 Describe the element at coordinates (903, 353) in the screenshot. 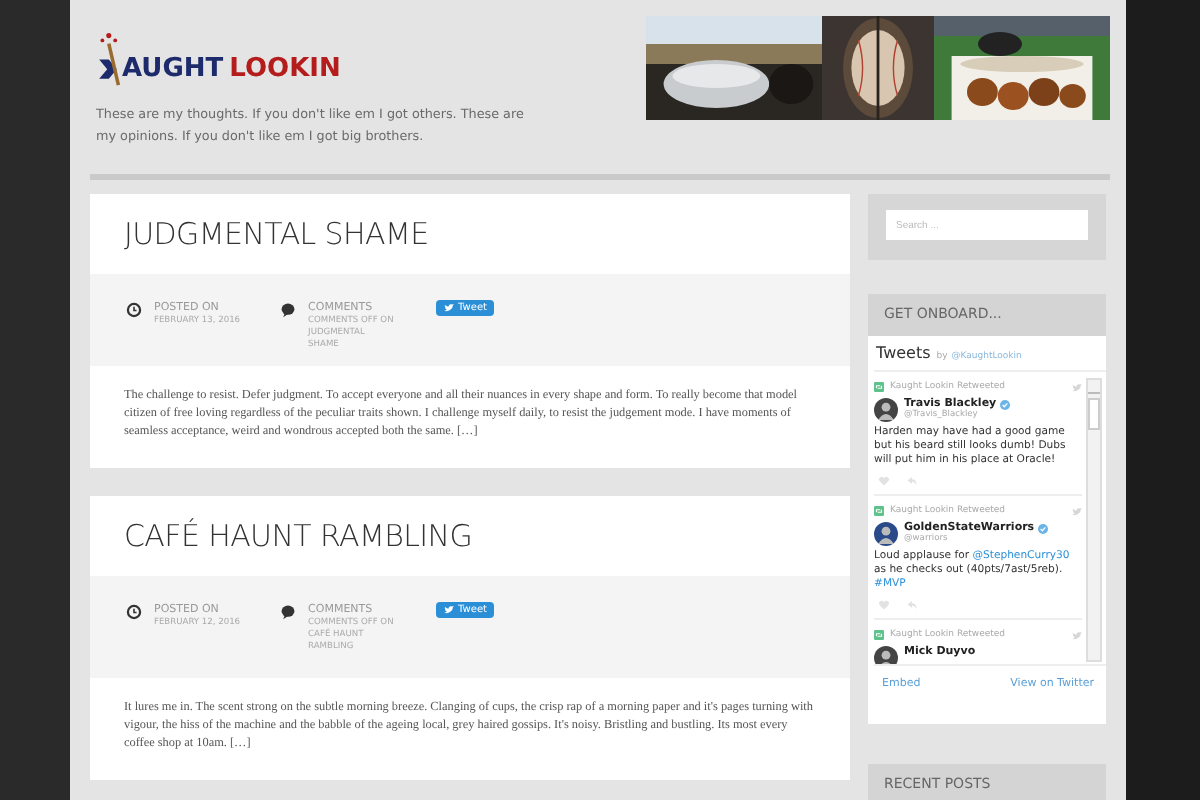

I see `tweets-title: Tweets` at that location.